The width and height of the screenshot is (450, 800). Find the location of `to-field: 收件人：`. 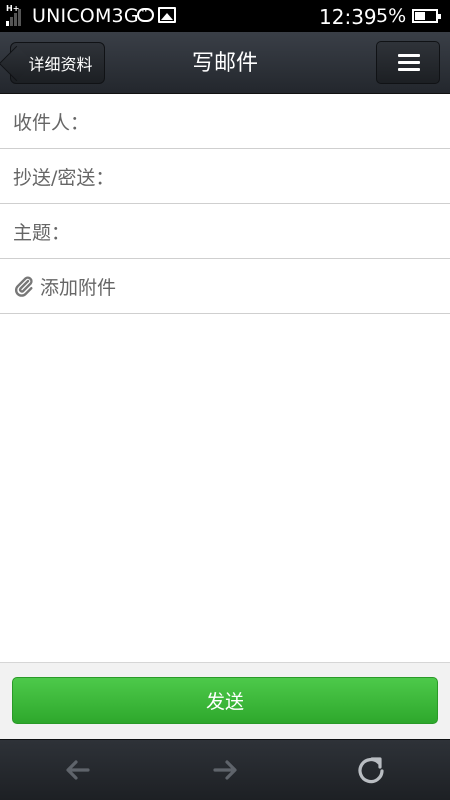

to-field: 收件人： is located at coordinates (225, 121).